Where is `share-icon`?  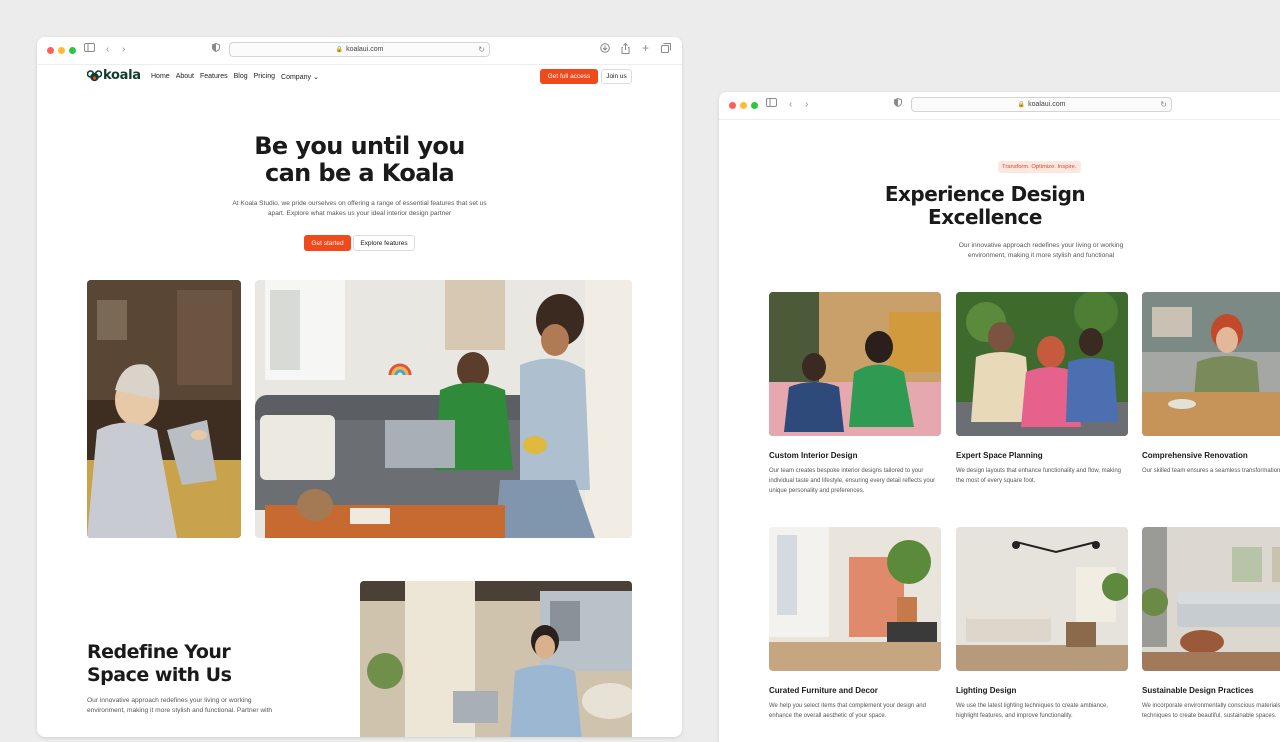
share-icon is located at coordinates (625, 50).